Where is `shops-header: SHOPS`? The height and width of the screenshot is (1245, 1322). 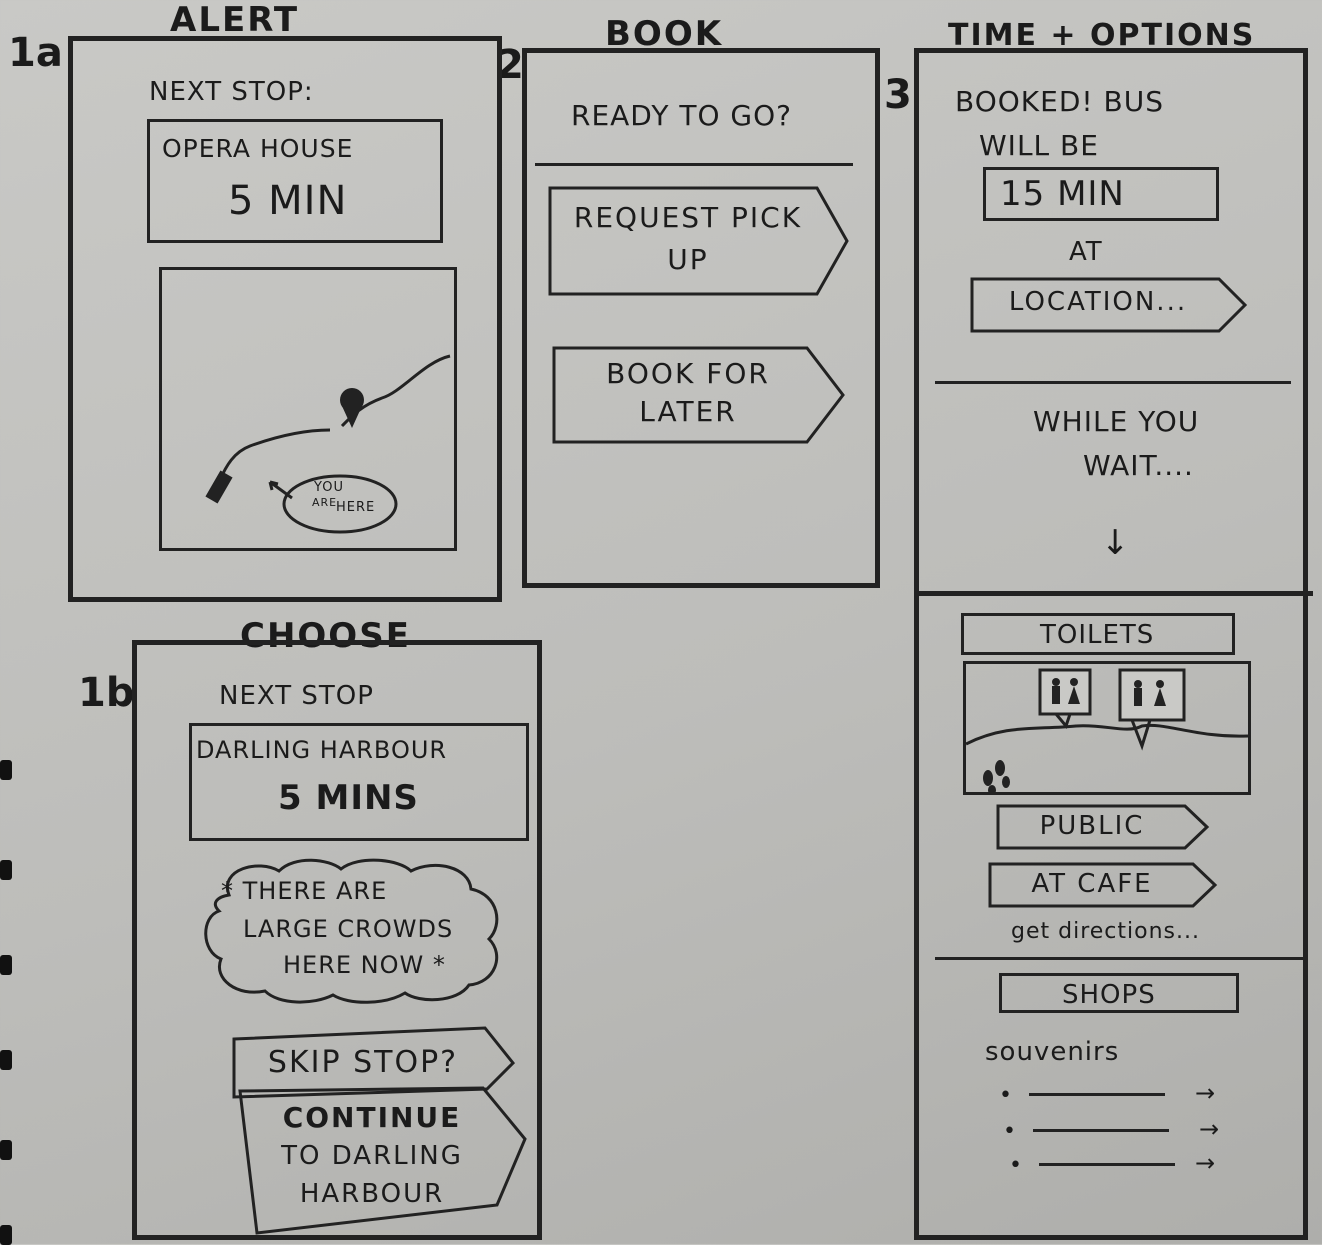
shops-header: SHOPS is located at coordinates (1119, 993).